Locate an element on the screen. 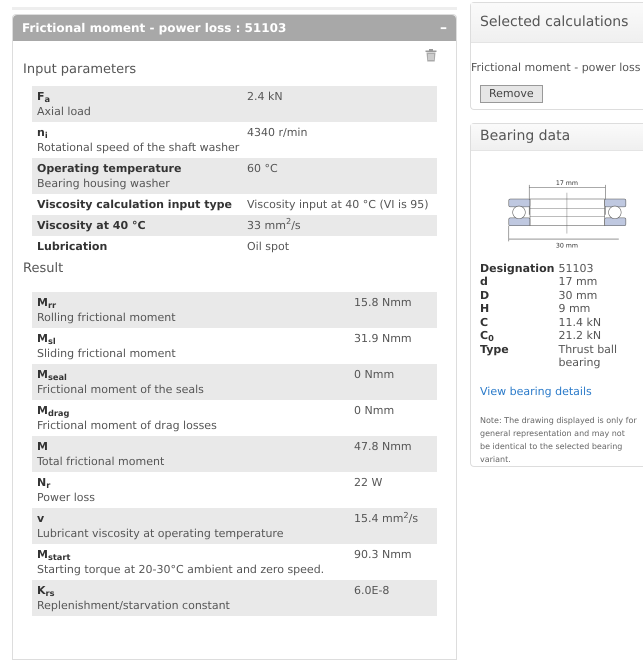  parameter-name: K$_{rs}$ is located at coordinates (46, 590).